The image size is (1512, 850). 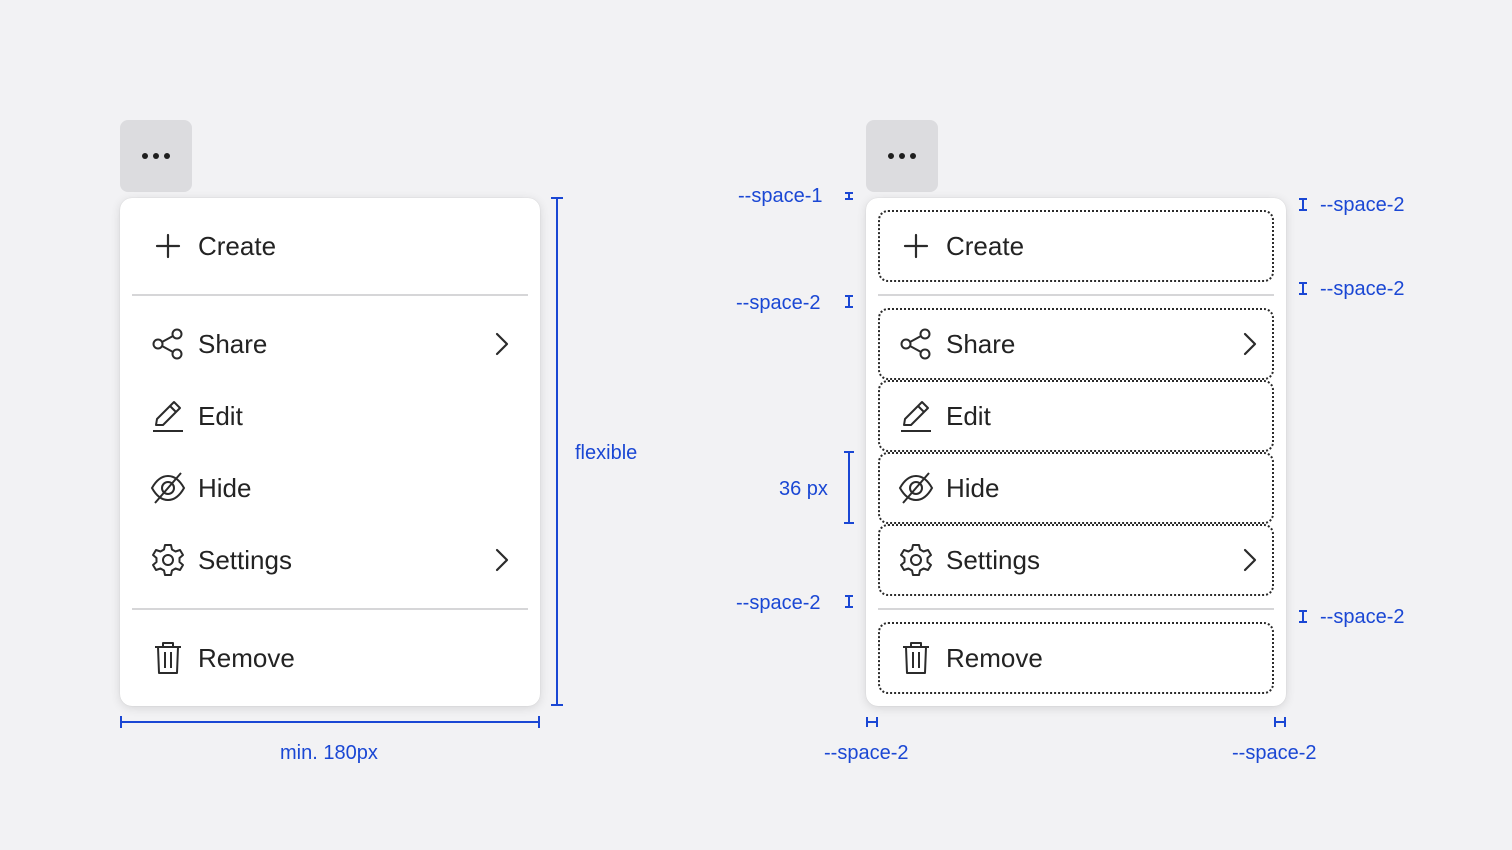 I want to click on item-height-label: 36 px, so click(x=803, y=489).